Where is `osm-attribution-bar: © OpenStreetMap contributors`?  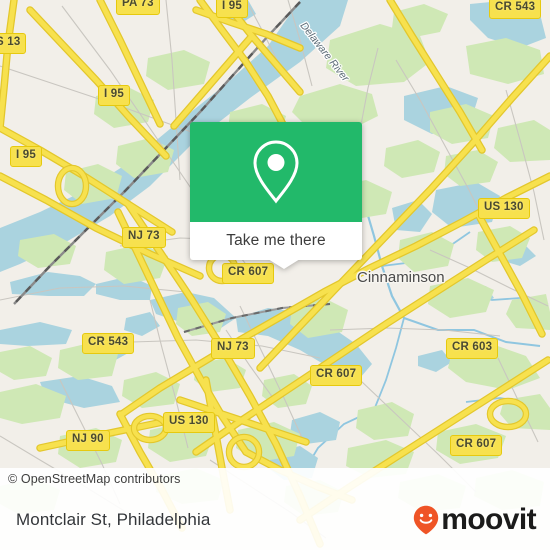
osm-attribution-bar: © OpenStreetMap contributors is located at coordinates (275, 479).